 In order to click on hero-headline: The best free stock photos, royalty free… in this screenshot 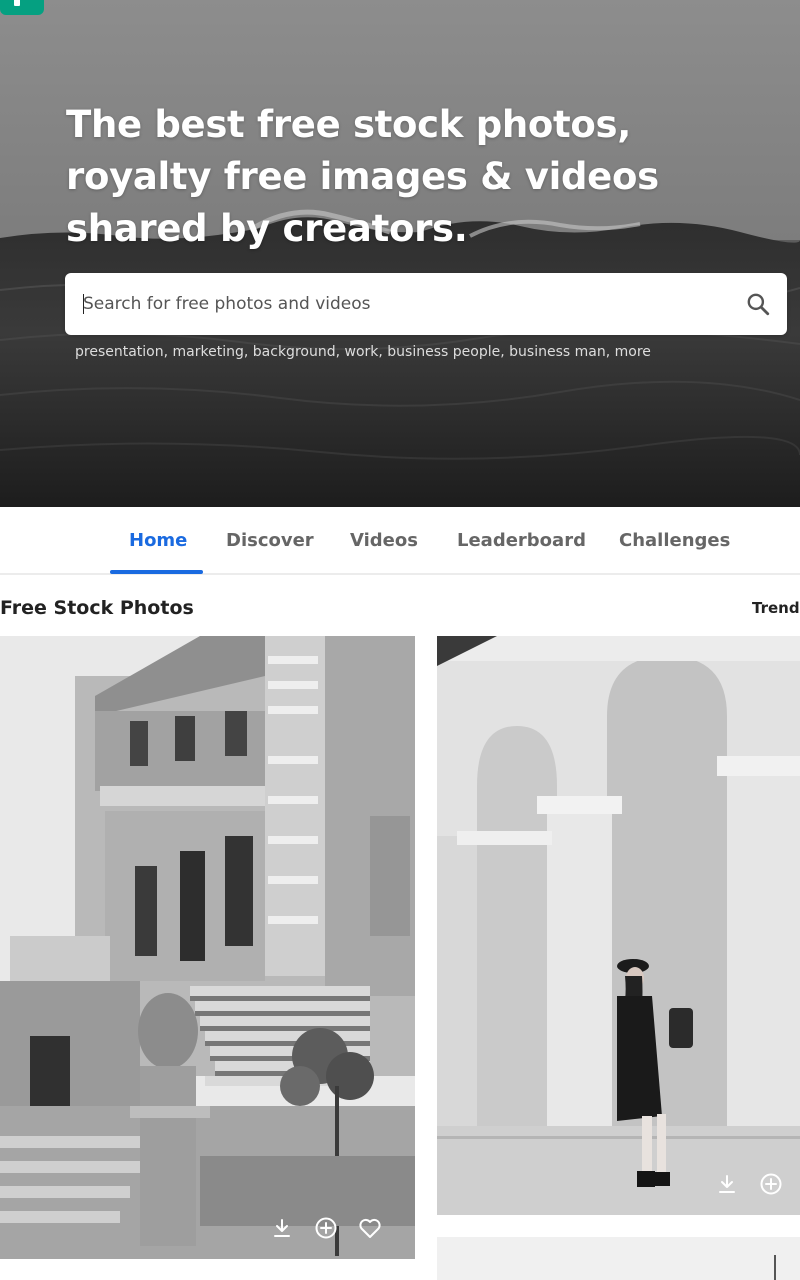, I will do `click(362, 176)`.